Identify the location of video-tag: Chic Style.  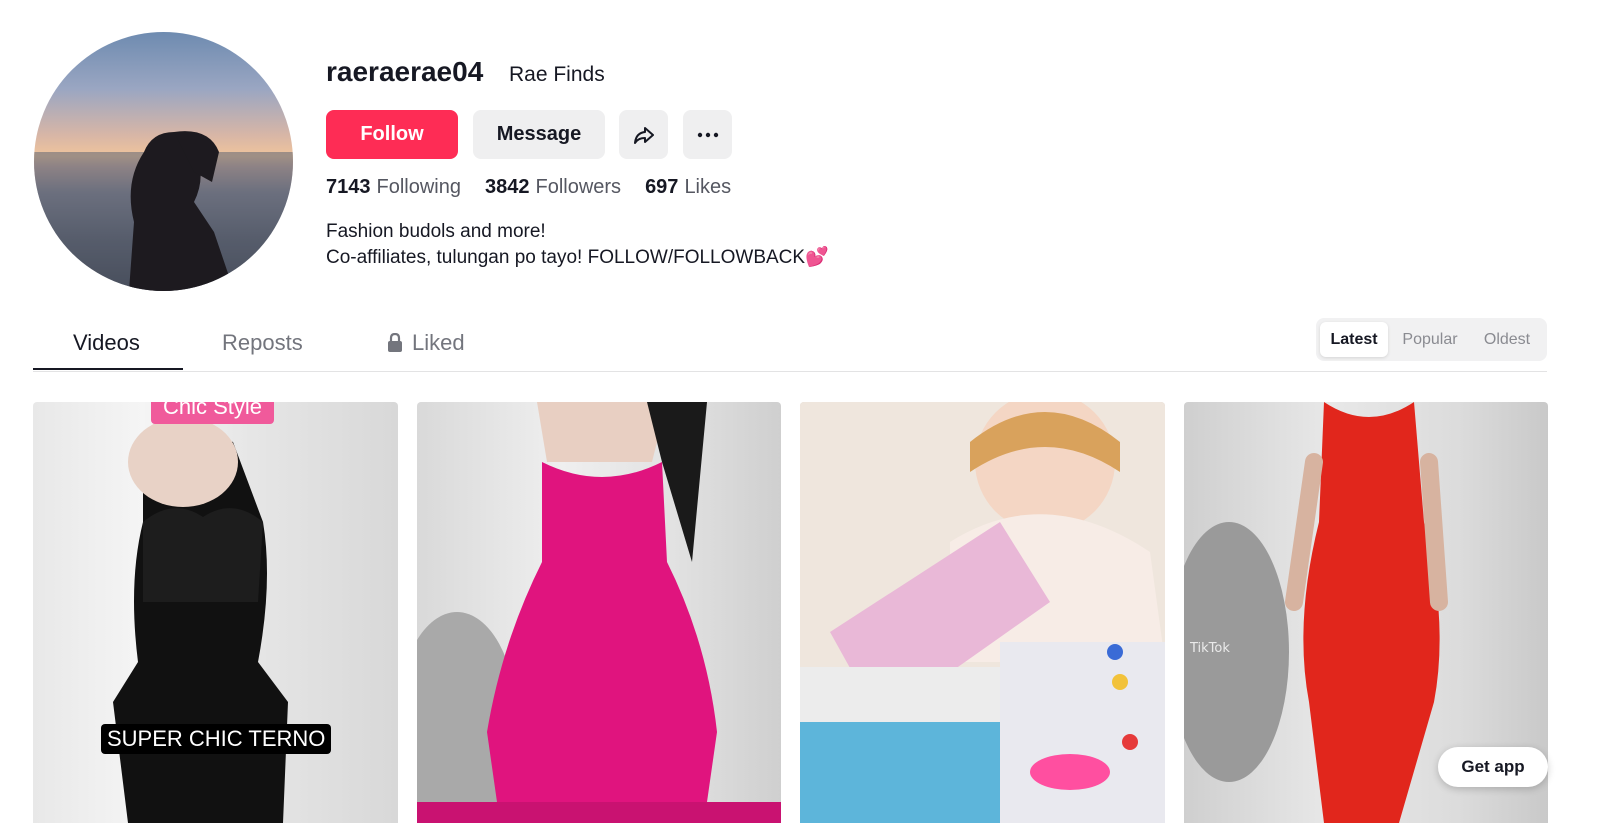
(213, 413).